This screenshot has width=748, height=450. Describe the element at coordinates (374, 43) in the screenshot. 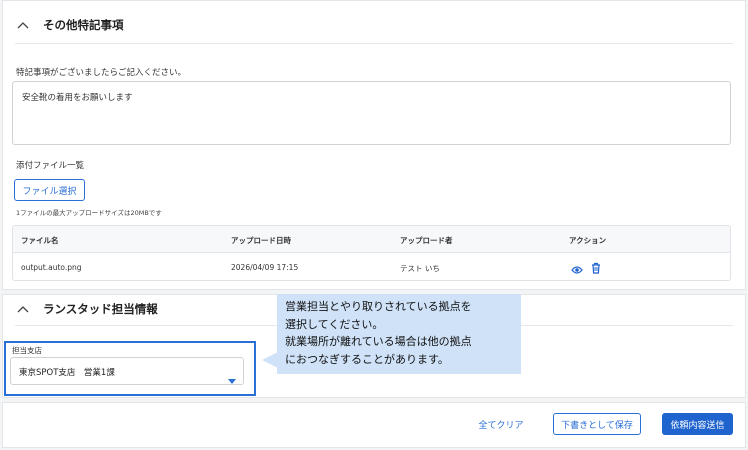

I see `divider` at that location.